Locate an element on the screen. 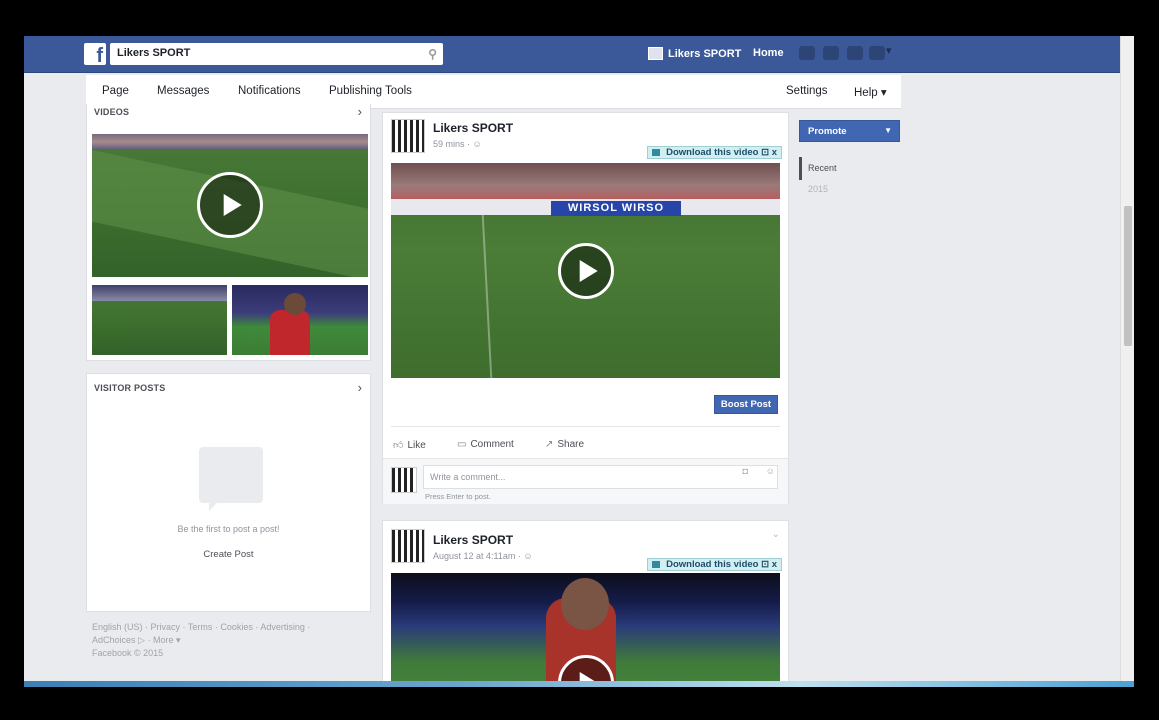 The height and width of the screenshot is (720, 1159). sticker-icon: ☺ is located at coordinates (770, 471).